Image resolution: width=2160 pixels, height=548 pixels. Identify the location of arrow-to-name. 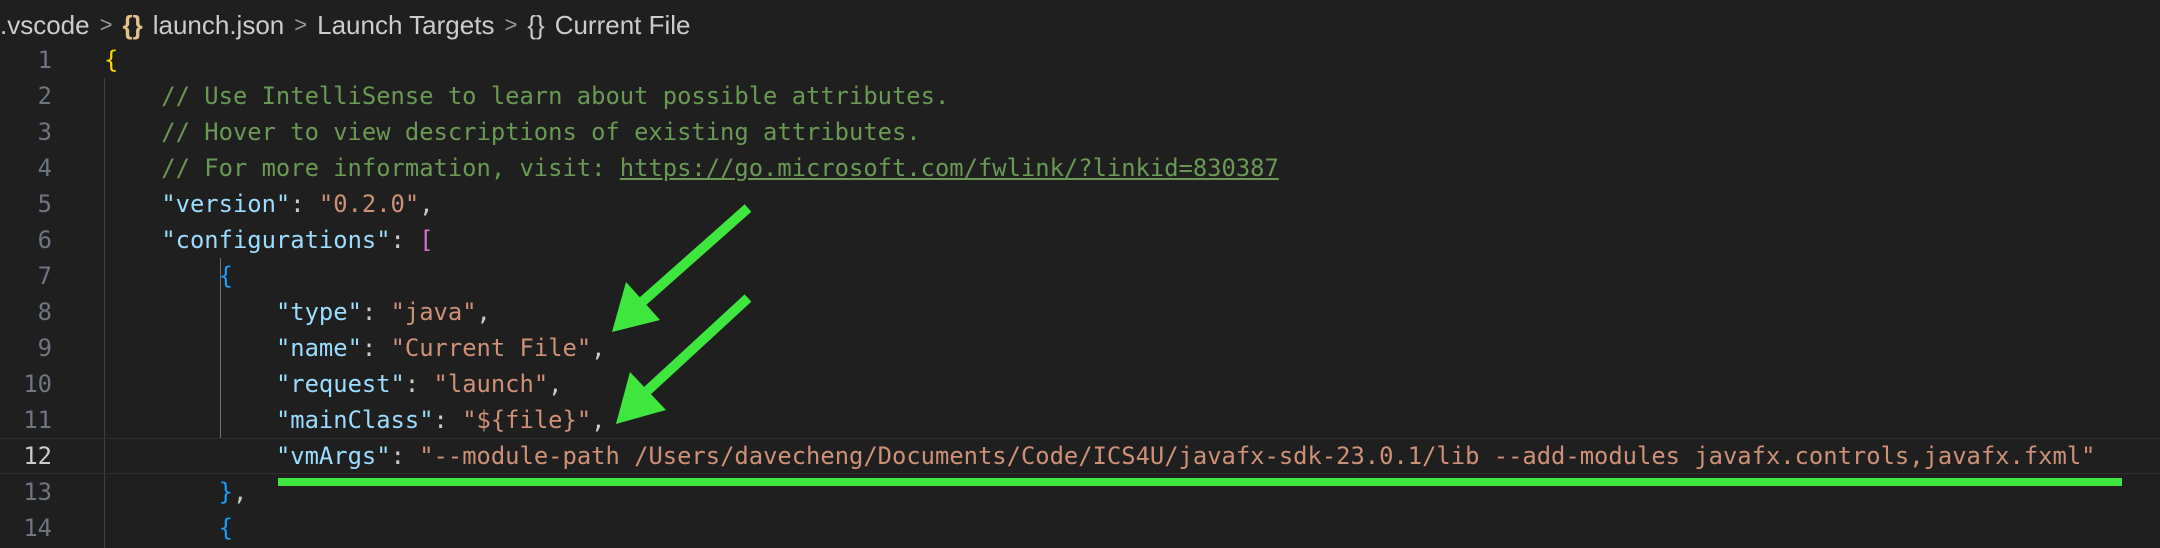
(695, 255).